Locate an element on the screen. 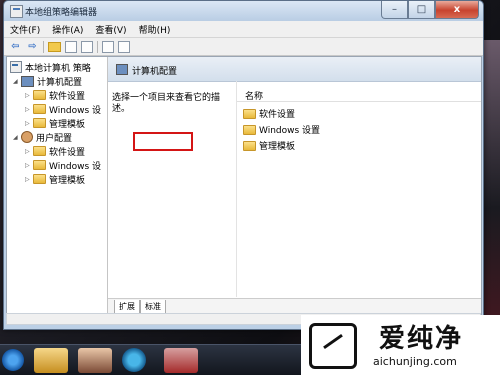 Image resolution: width=500 pixels, height=375 pixels. column-divider is located at coordinates (359, 101).